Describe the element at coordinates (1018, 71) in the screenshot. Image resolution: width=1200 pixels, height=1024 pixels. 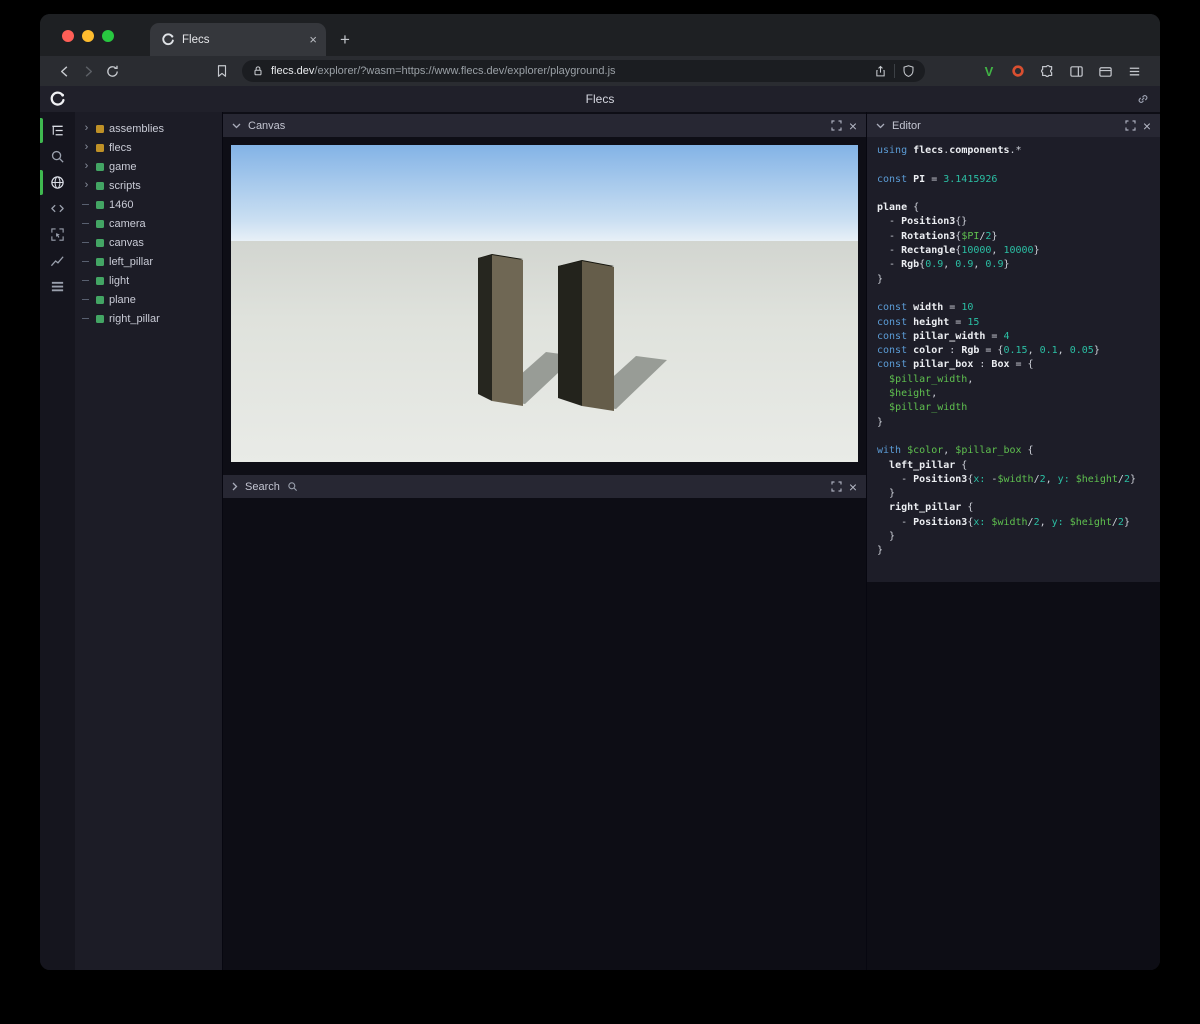
I see `extension-ring-icon` at that location.